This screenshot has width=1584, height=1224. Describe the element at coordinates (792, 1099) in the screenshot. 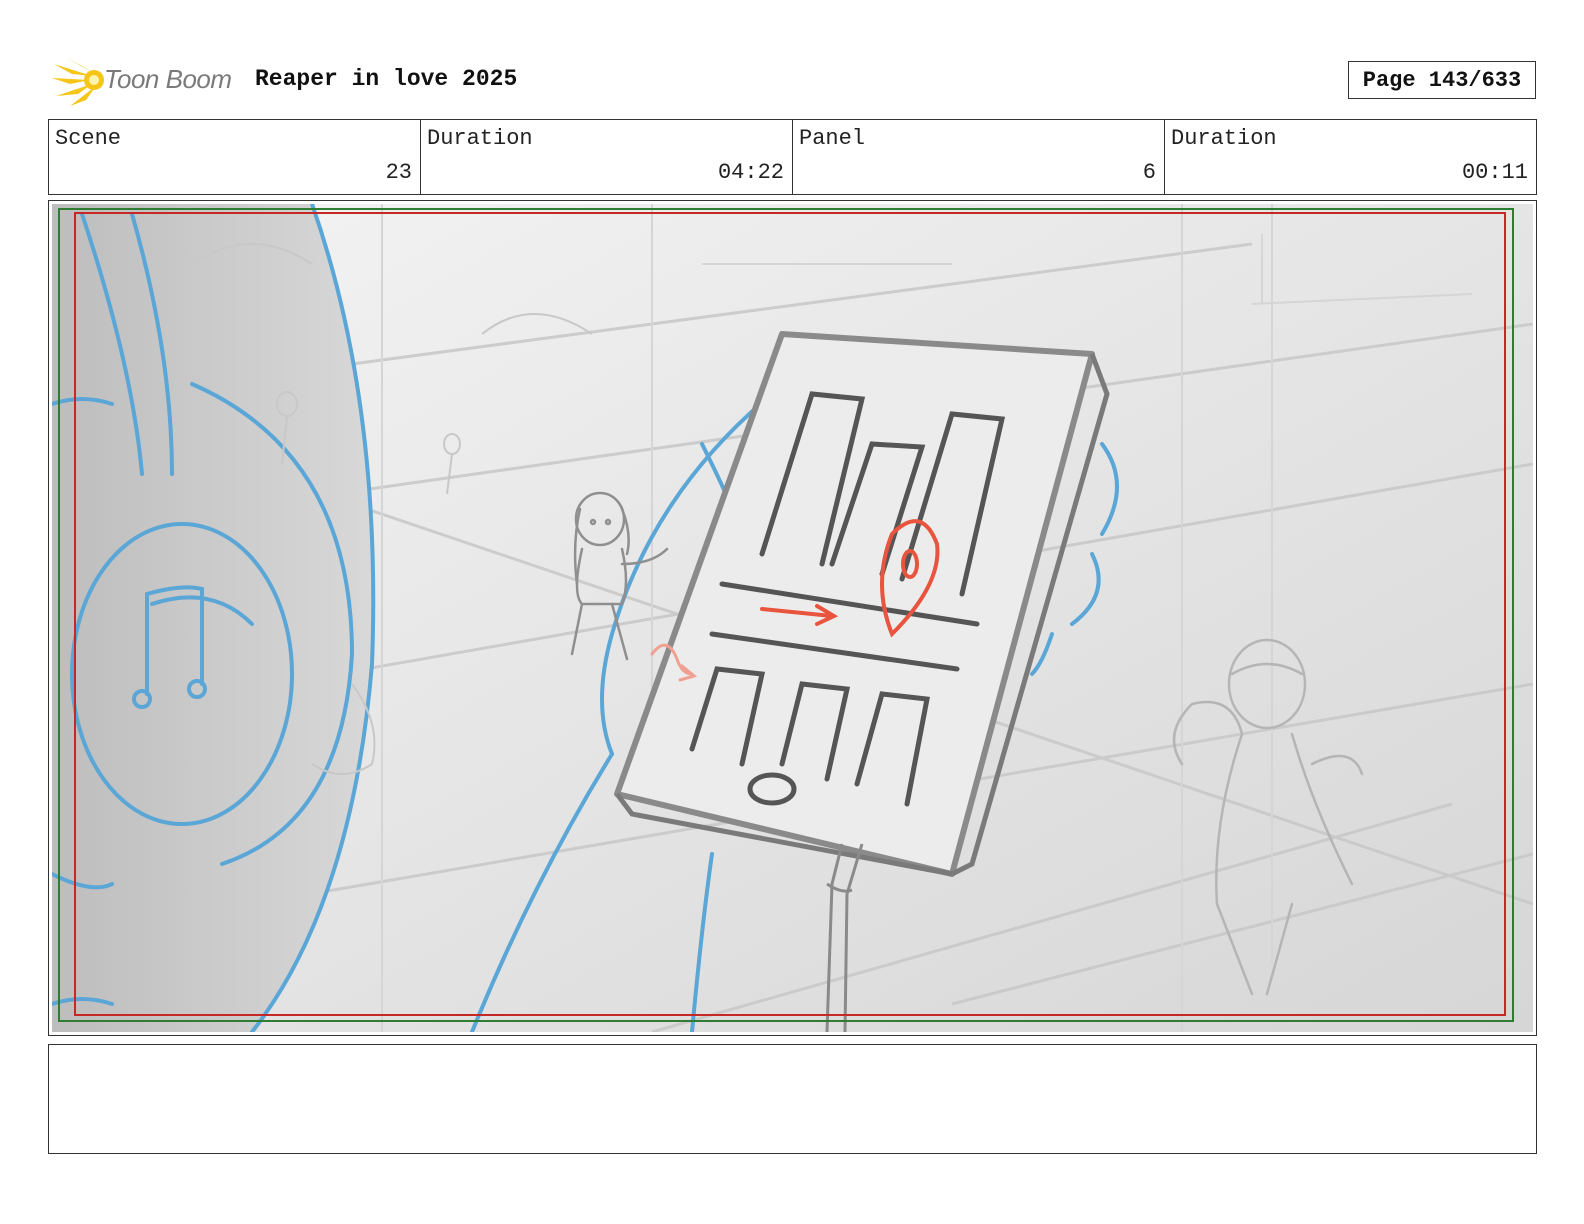

I see `panel-notes` at that location.